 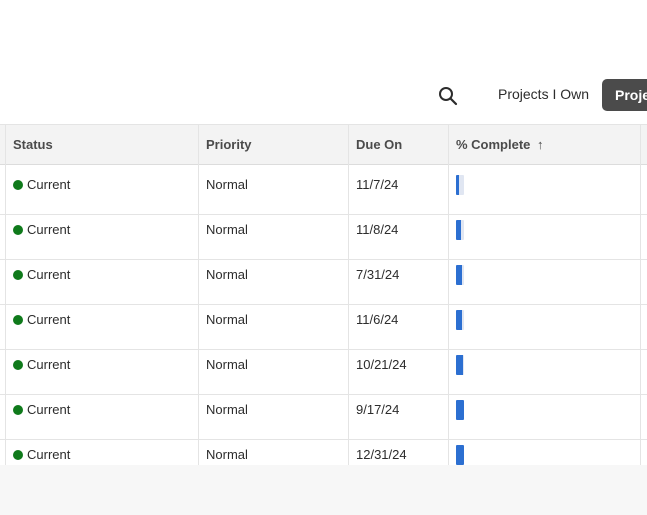 I want to click on due-on-cell: 11/8/24, so click(x=377, y=229).